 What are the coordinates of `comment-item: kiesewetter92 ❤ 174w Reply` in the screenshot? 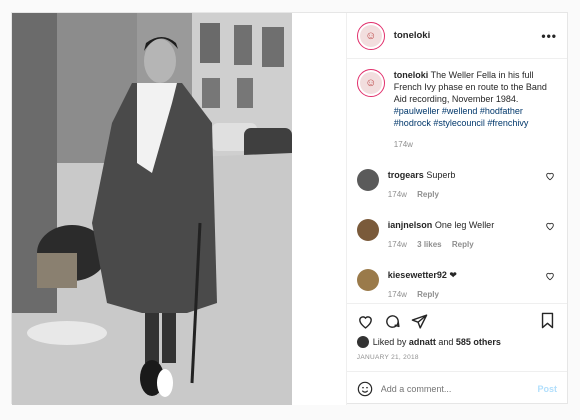 It's located at (456, 285).